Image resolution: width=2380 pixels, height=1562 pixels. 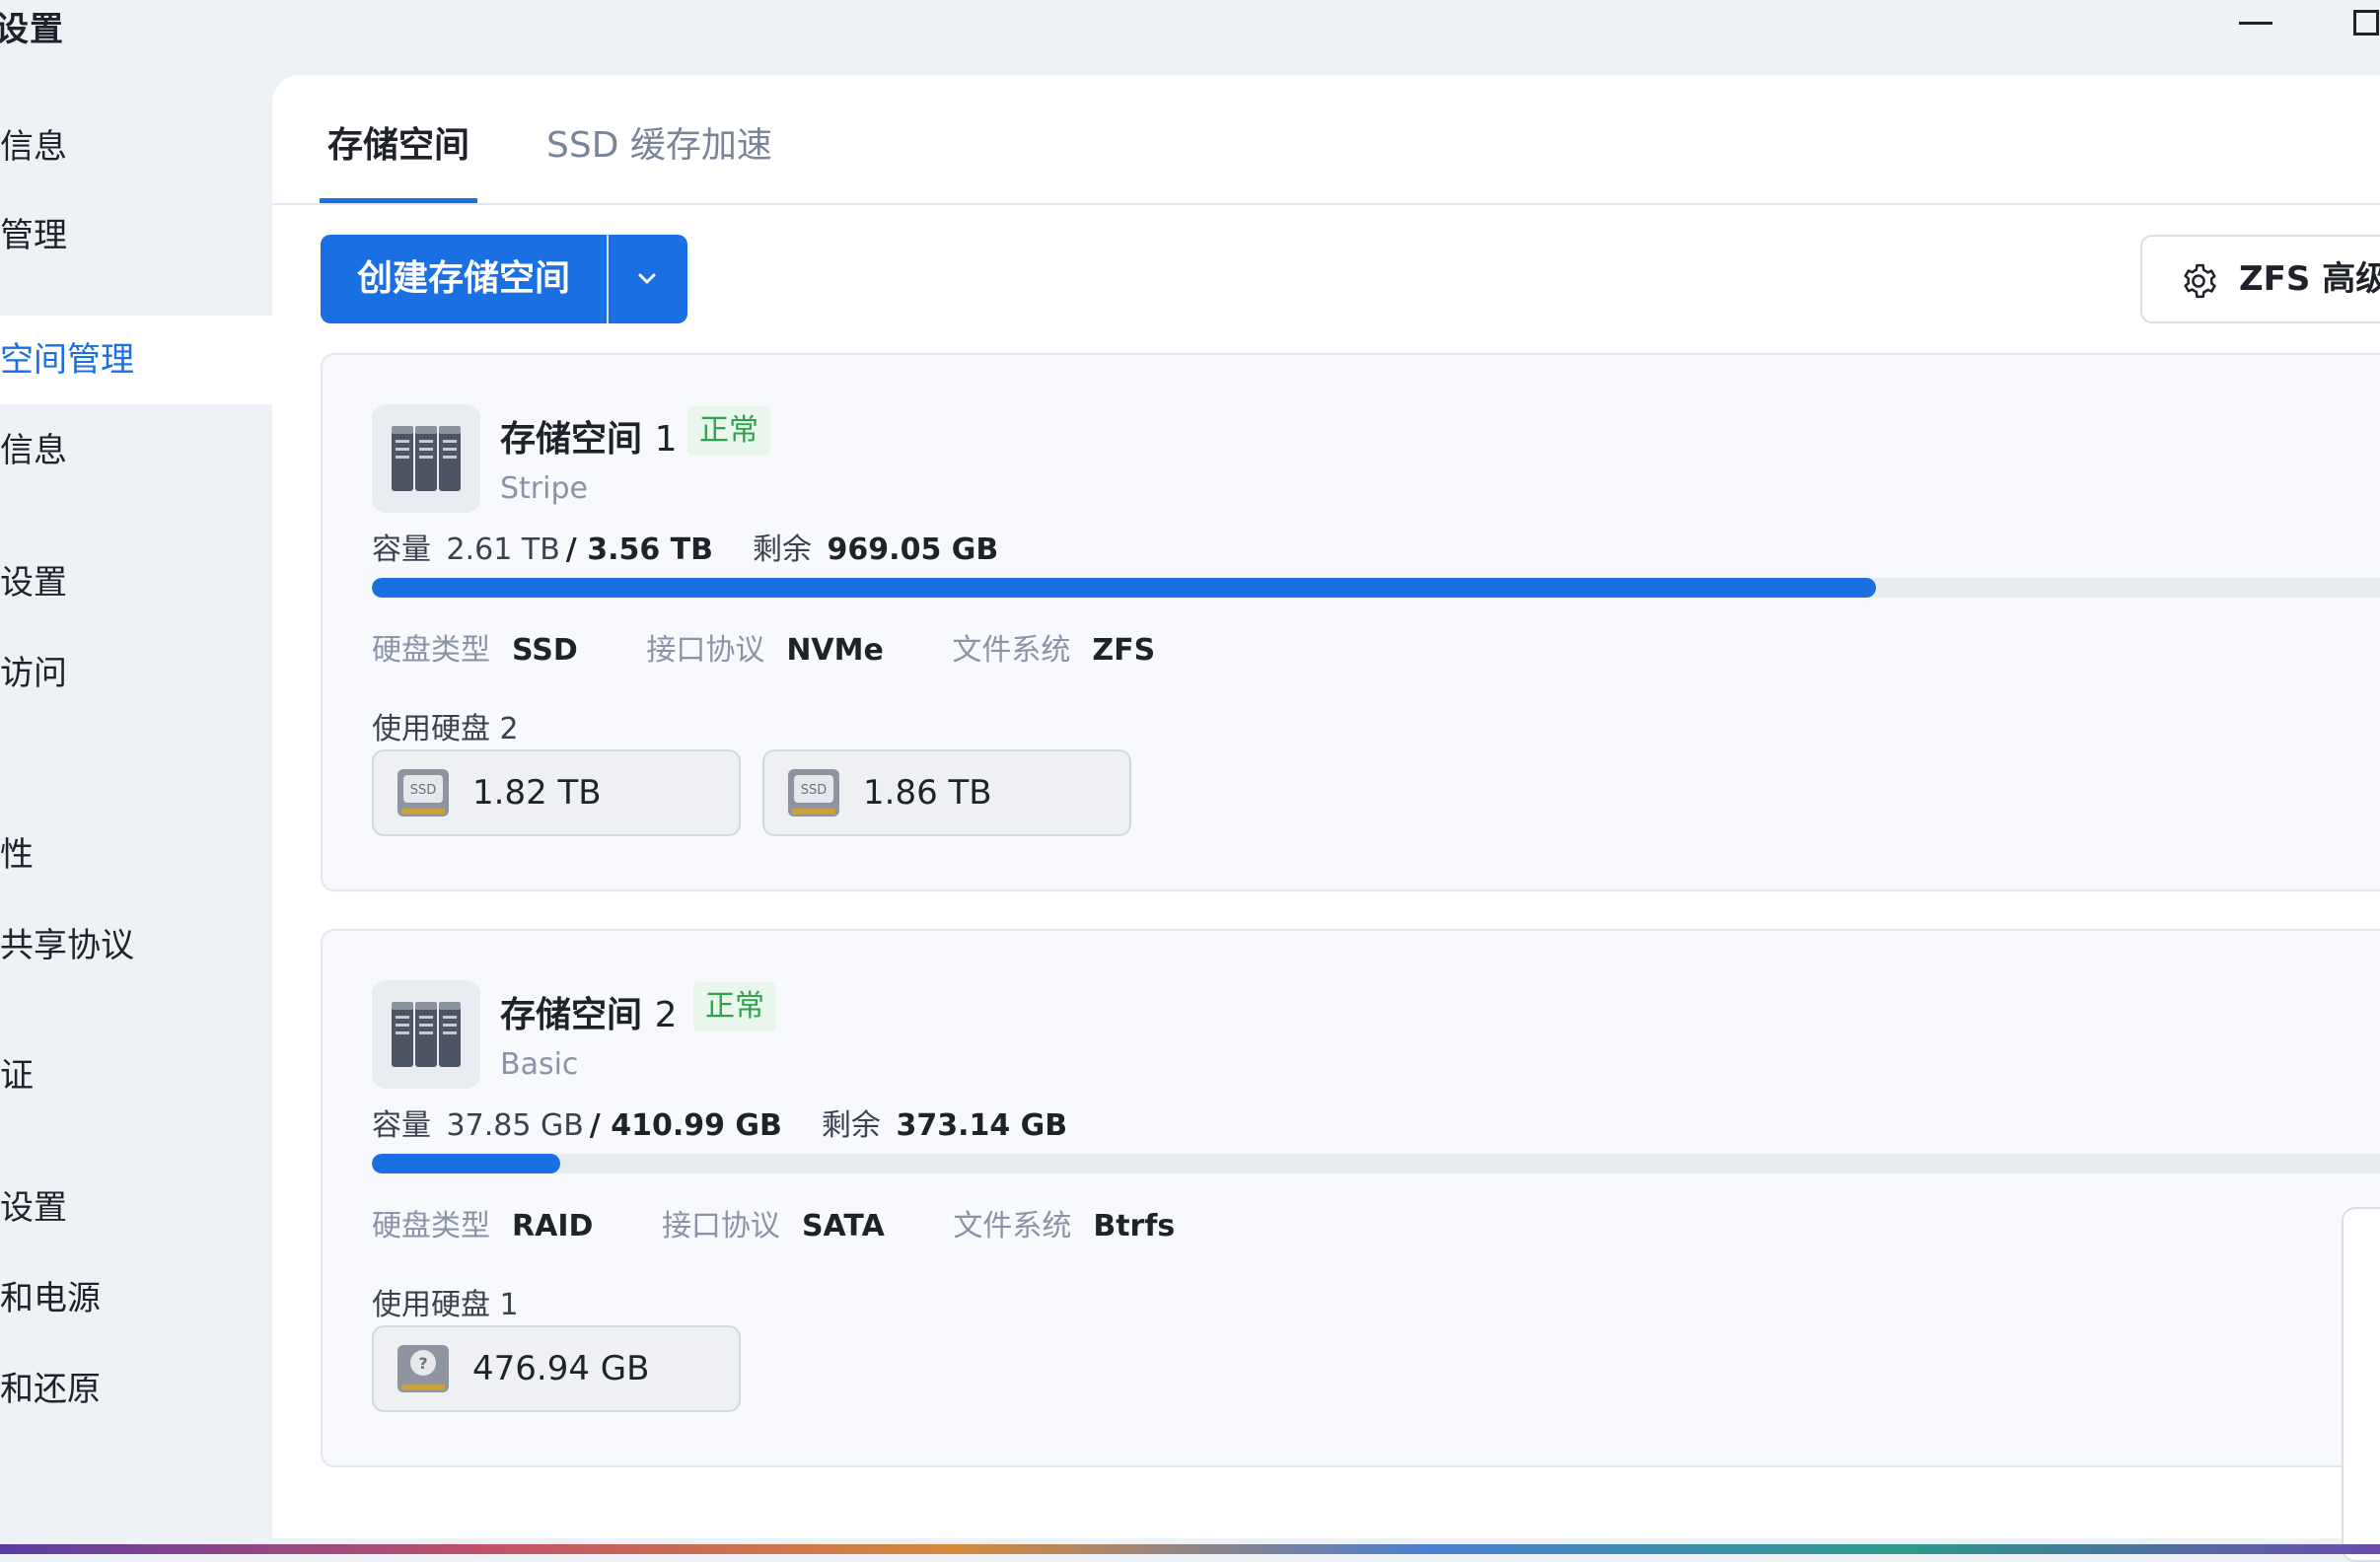 What do you see at coordinates (149, 673) in the screenshot?
I see `sidebar-item-access: 访问` at bounding box center [149, 673].